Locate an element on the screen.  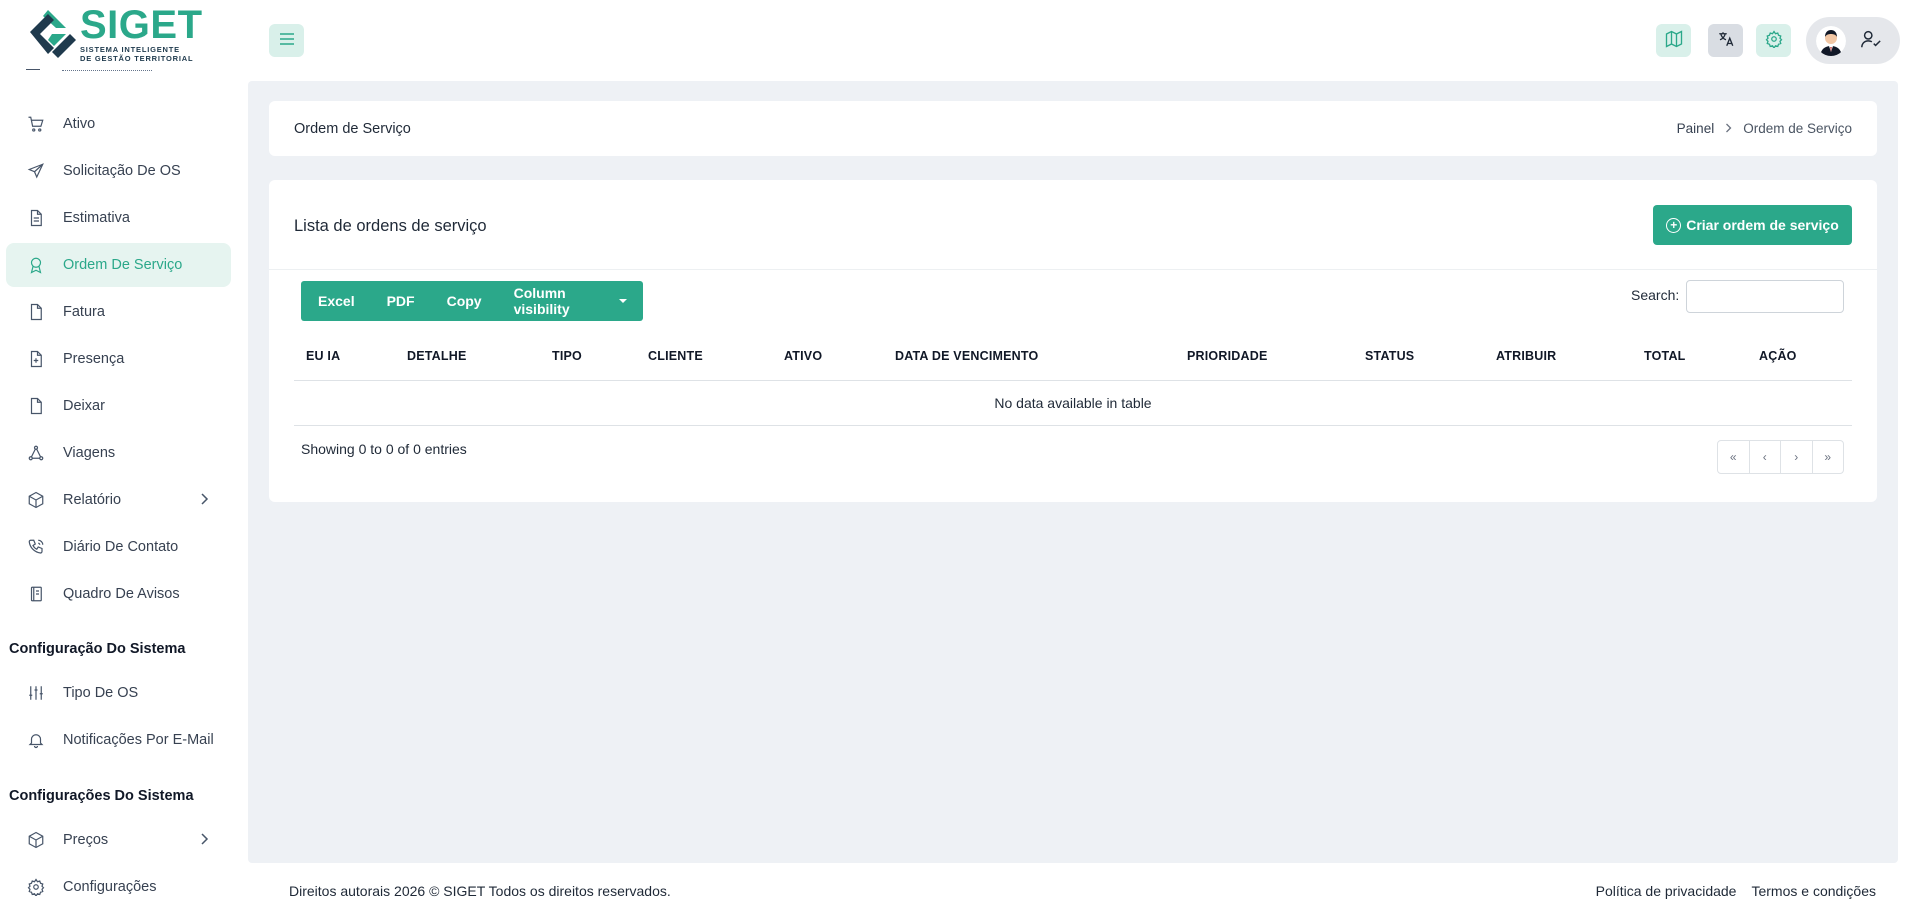
sidebar-item-presenca: Presença is located at coordinates (118, 359).